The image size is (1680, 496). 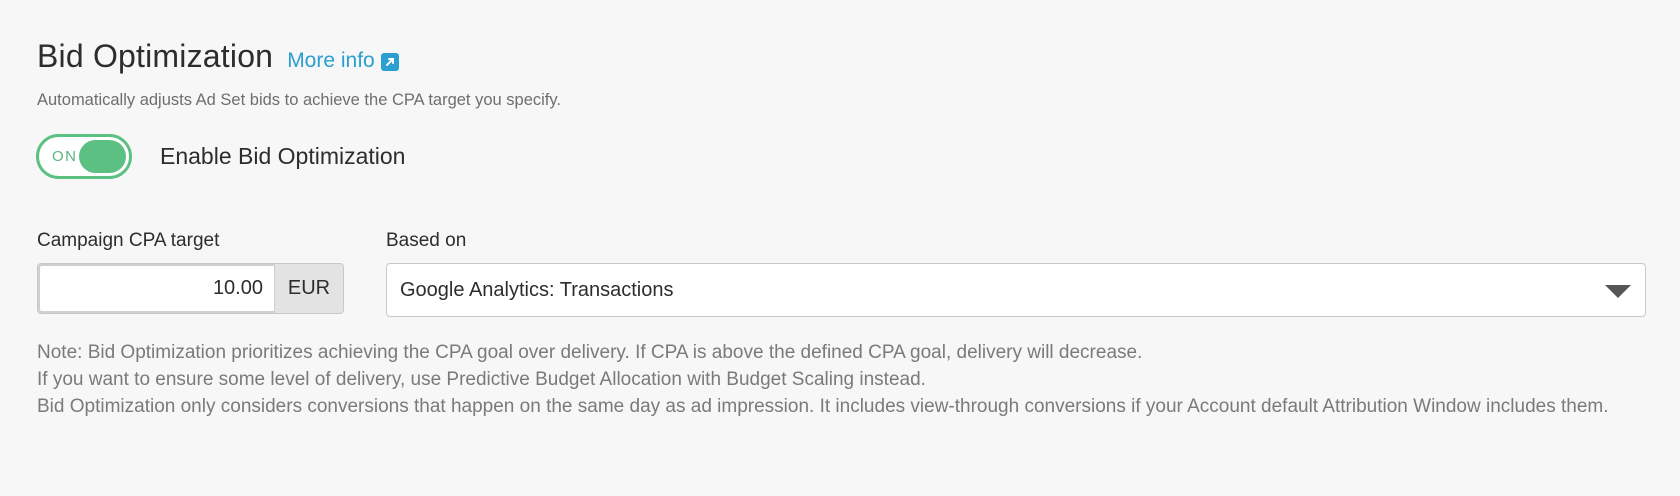 I want to click on more-info-link: More info, so click(x=343, y=61).